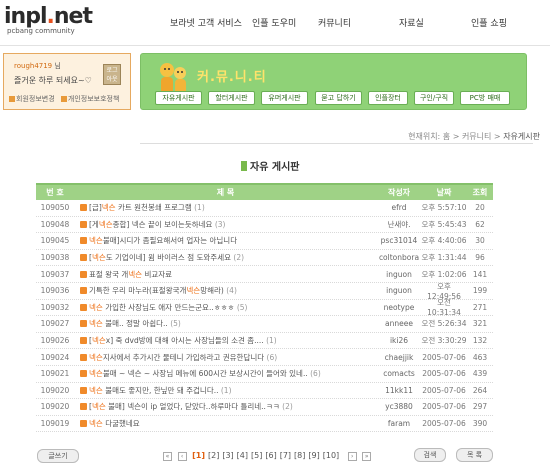 This screenshot has height=467, width=550. Describe the element at coordinates (399, 240) in the screenshot. I see `post-writer: psc31014` at that location.